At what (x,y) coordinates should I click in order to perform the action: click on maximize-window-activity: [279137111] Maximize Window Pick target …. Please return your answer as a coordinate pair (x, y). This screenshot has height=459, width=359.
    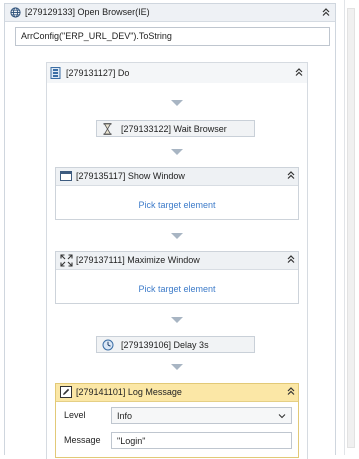
    Looking at the image, I should click on (177, 277).